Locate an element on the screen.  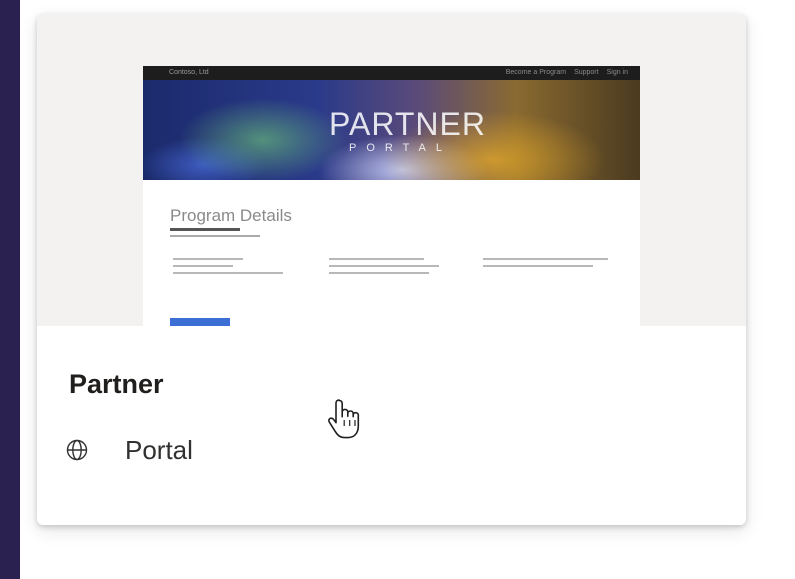
thumbnail-button is located at coordinates (200, 322).